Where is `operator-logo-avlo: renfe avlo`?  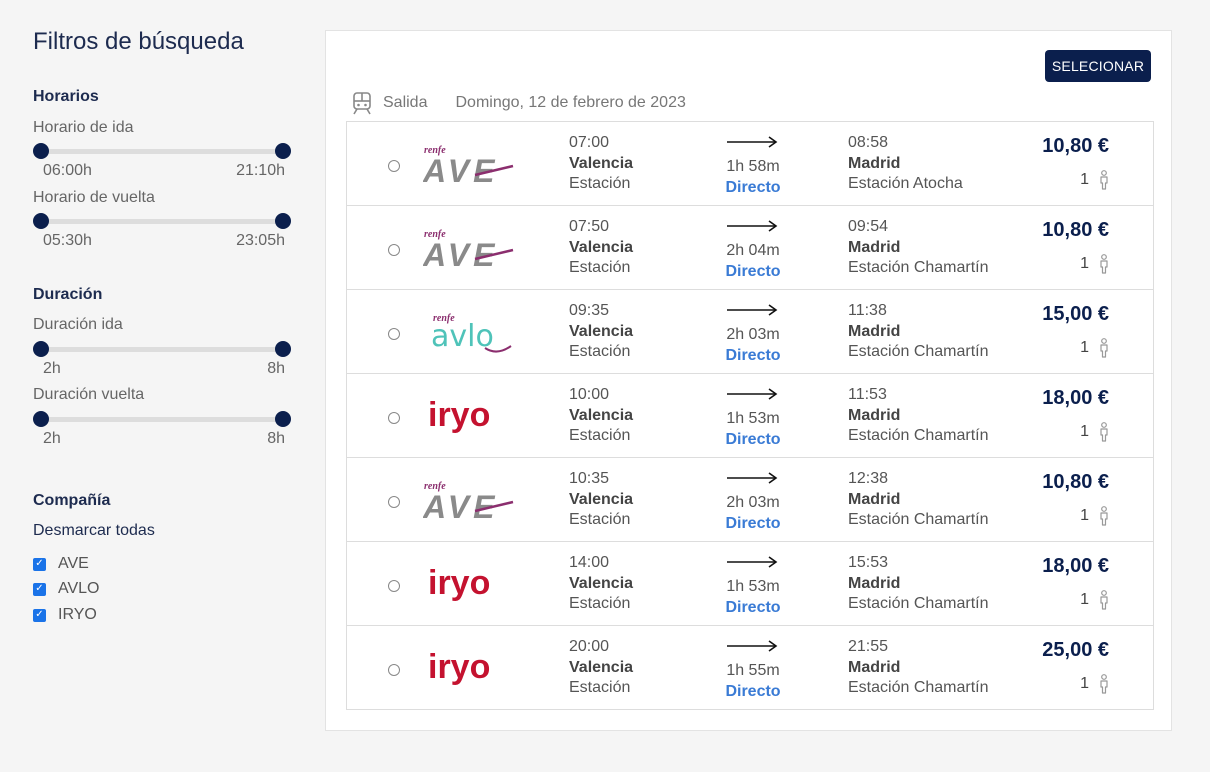 operator-logo-avlo: renfe avlo is located at coordinates (473, 333).